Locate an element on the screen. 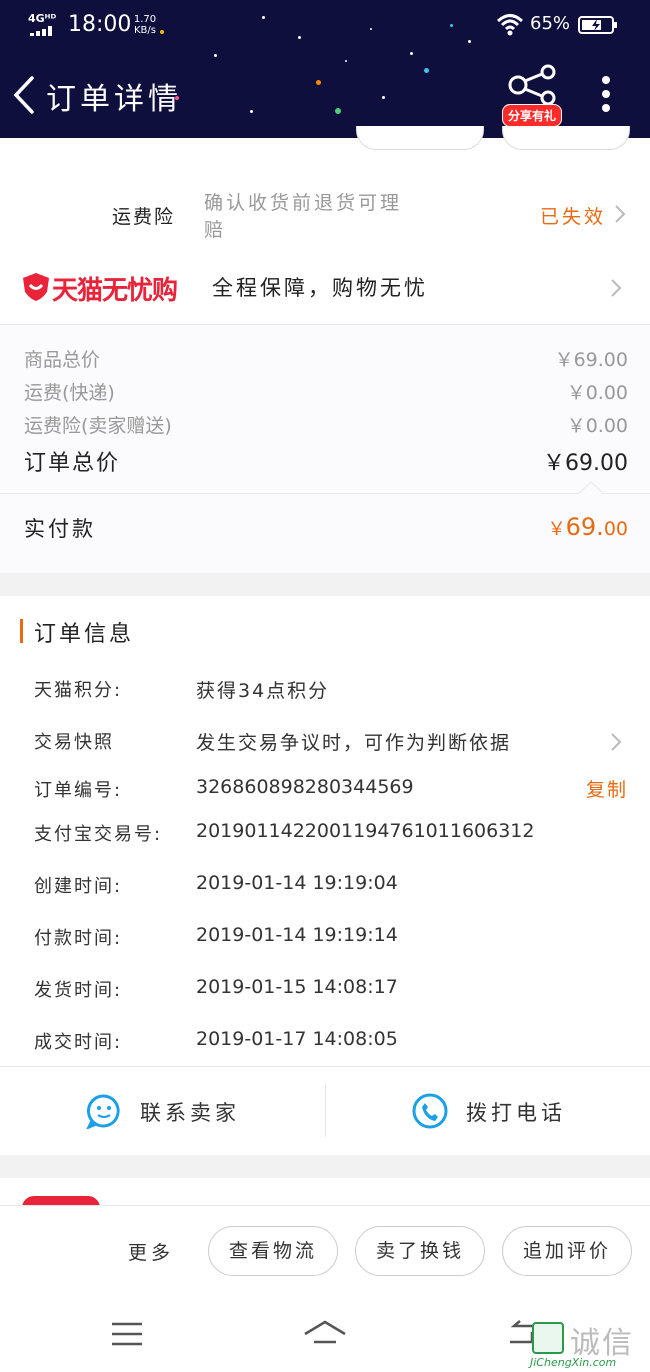  total-label: 订单总价 is located at coordinates (72, 463).